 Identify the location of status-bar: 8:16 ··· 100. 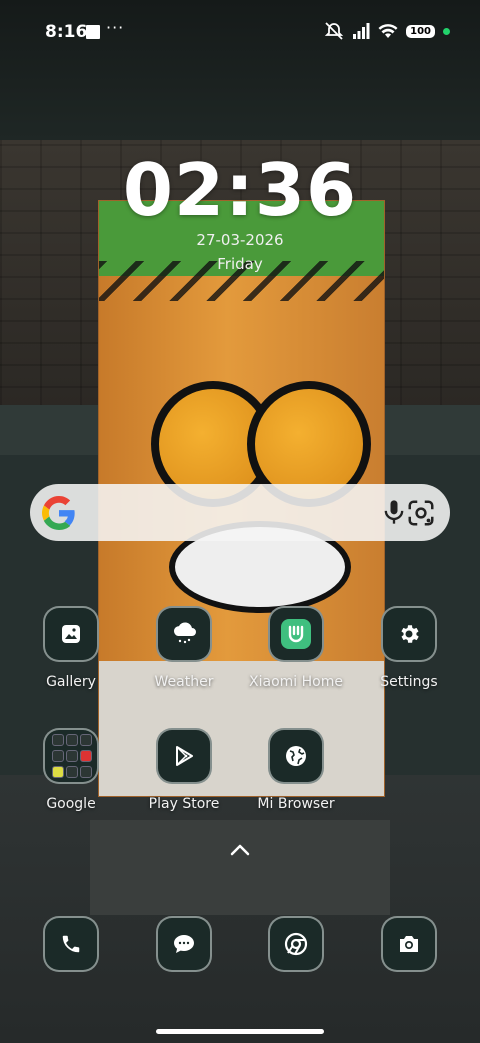
(240, 32).